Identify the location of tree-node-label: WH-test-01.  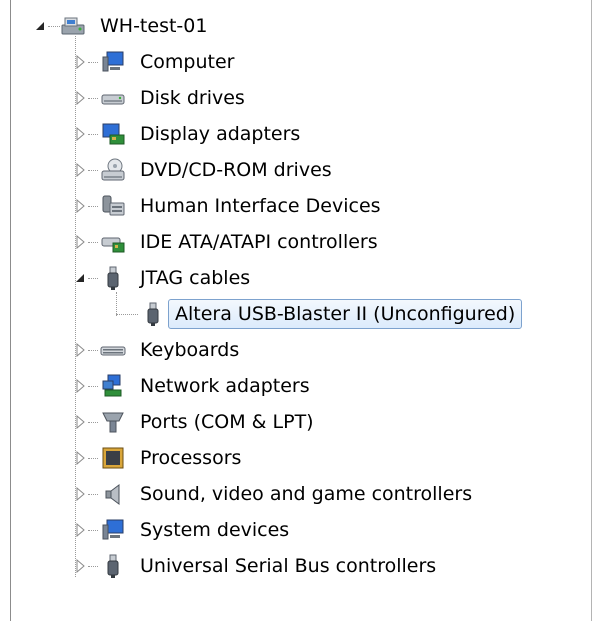
(154, 26).